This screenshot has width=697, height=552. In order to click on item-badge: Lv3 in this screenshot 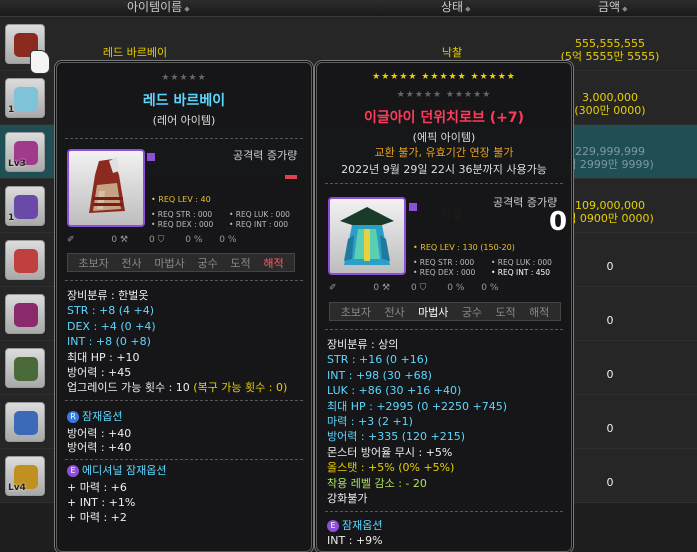, I will do `click(17, 164)`.